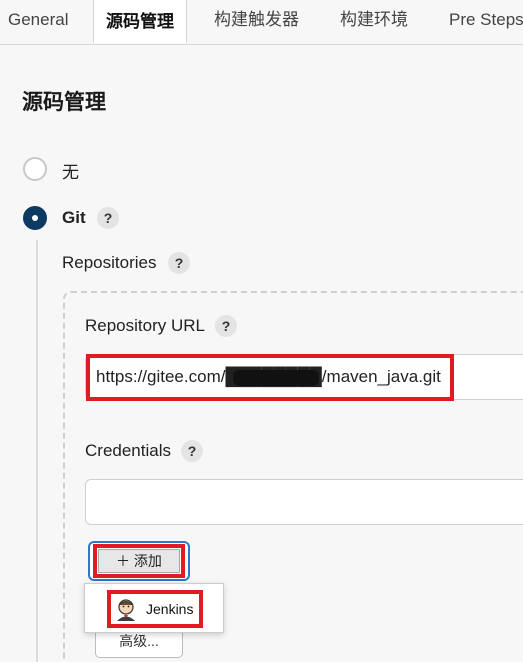 The image size is (523, 662). I want to click on radio-none-label: 无, so click(70, 172).